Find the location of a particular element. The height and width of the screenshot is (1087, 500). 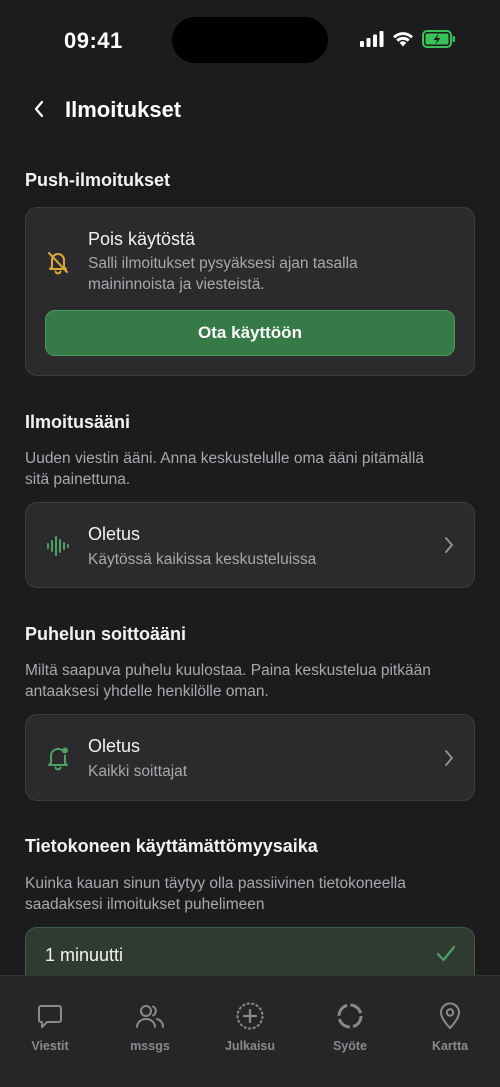

tab-julkaisu: Julkaisu is located at coordinates (250, 1031).